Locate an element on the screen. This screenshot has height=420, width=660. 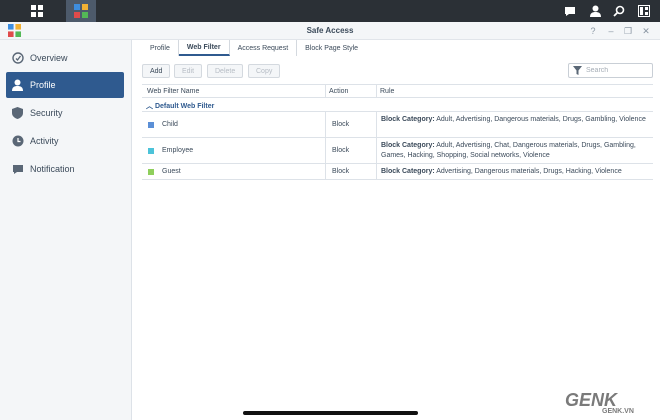
overview-icon is located at coordinates (17, 58).